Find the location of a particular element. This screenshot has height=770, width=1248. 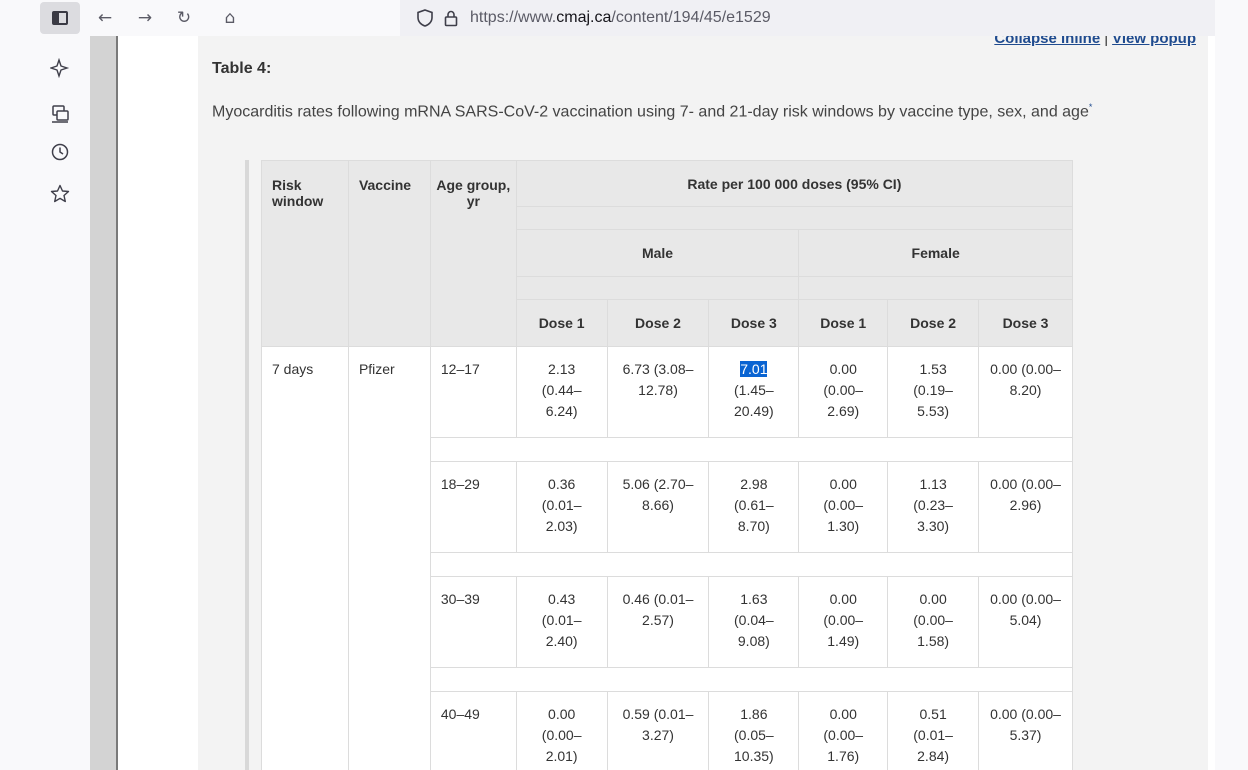

table-actions: Collapse inline | View popup is located at coordinates (1095, 41).